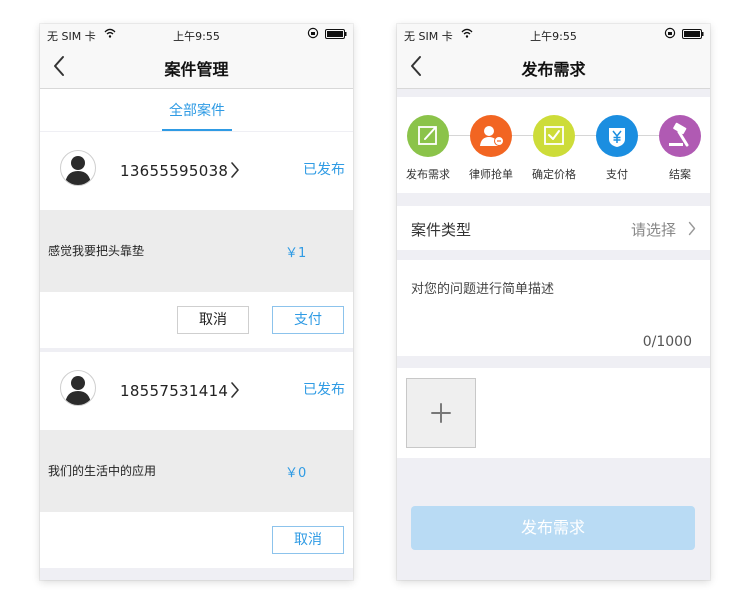  What do you see at coordinates (174, 391) in the screenshot?
I see `case-phone-number: 18557531414` at bounding box center [174, 391].